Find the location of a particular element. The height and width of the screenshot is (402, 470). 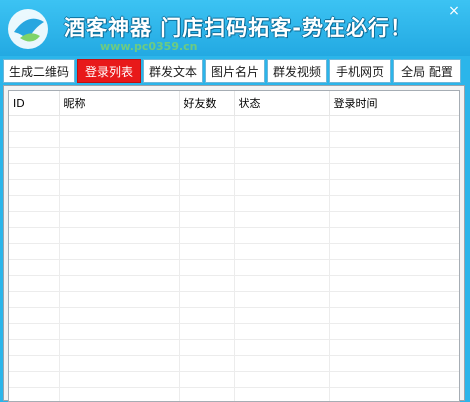

column-header-login-time: 登录时间 is located at coordinates (394, 103).